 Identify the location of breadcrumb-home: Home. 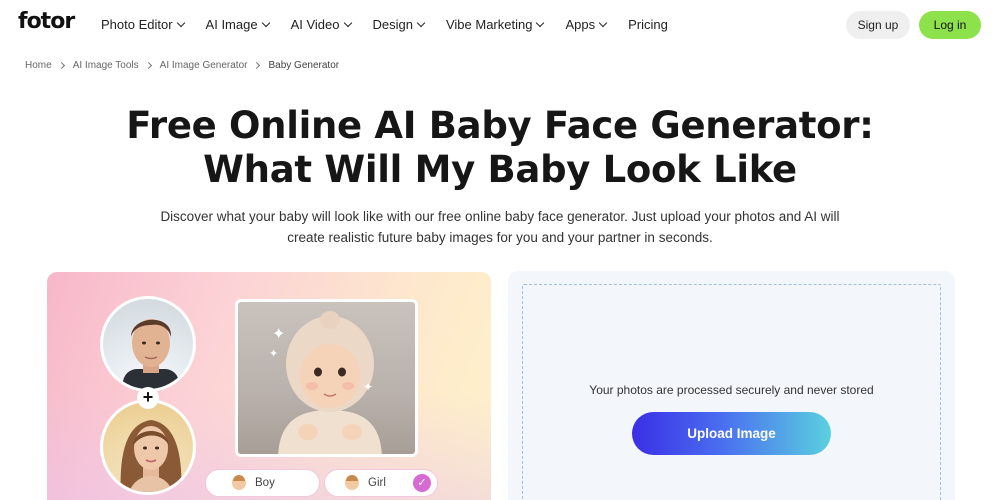
(38, 65).